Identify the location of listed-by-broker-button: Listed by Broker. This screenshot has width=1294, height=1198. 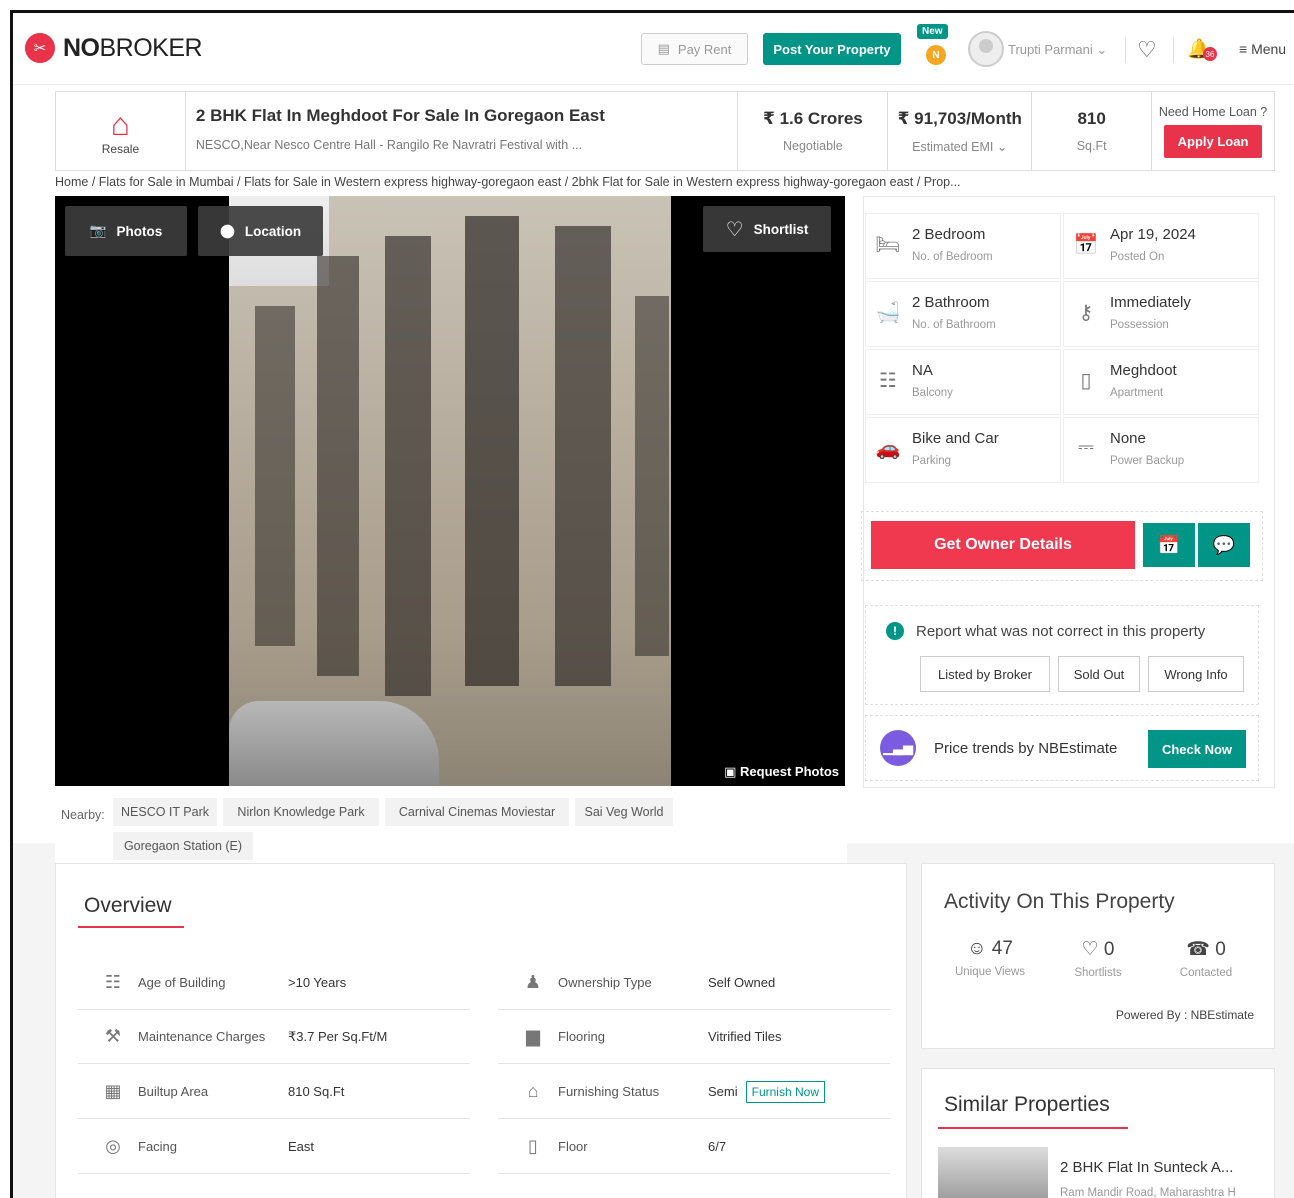
(985, 674).